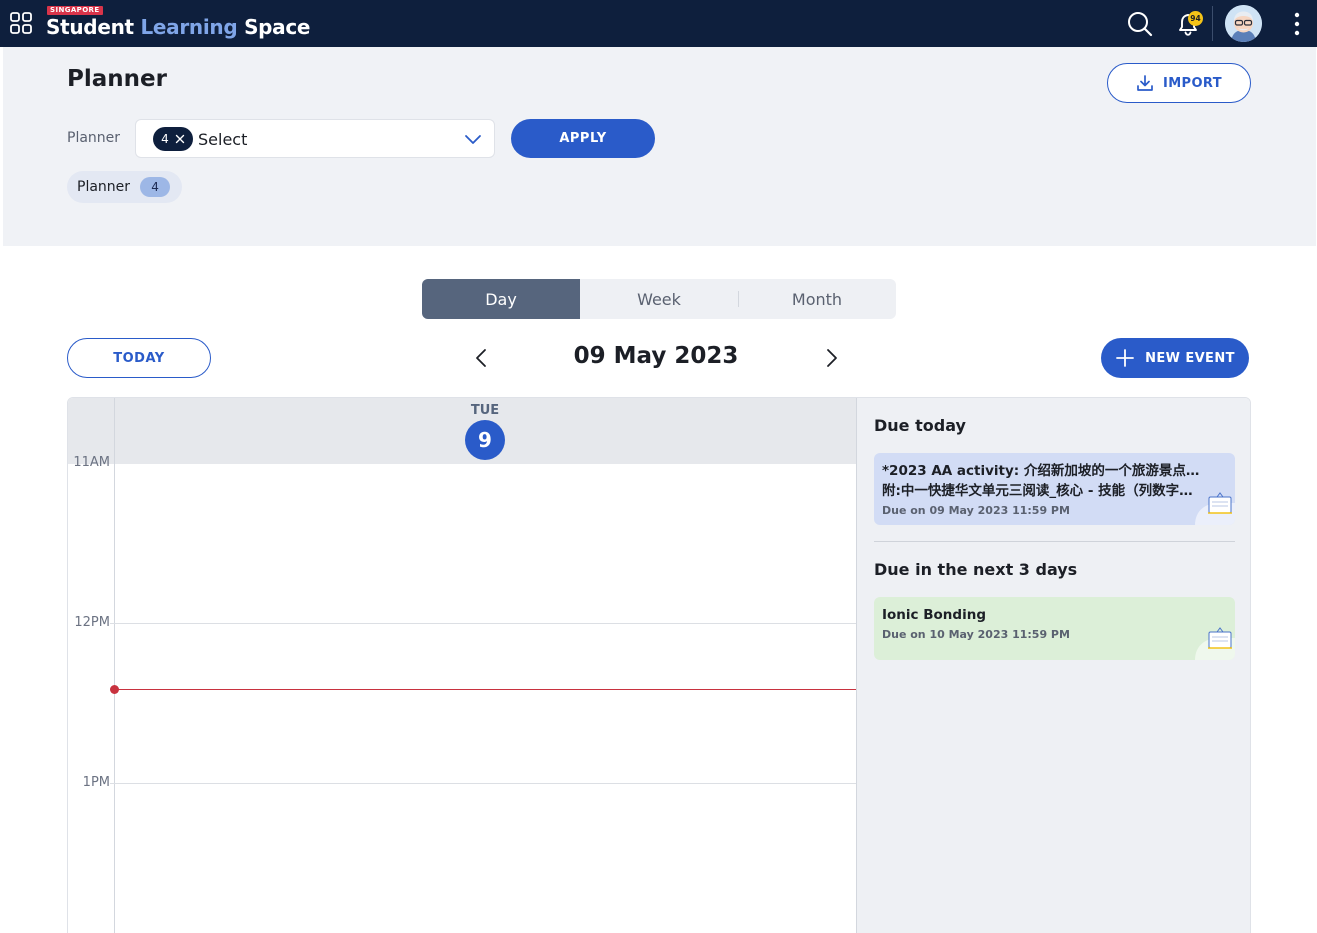  I want to click on hour-label-1pm: 1PM, so click(89, 782).